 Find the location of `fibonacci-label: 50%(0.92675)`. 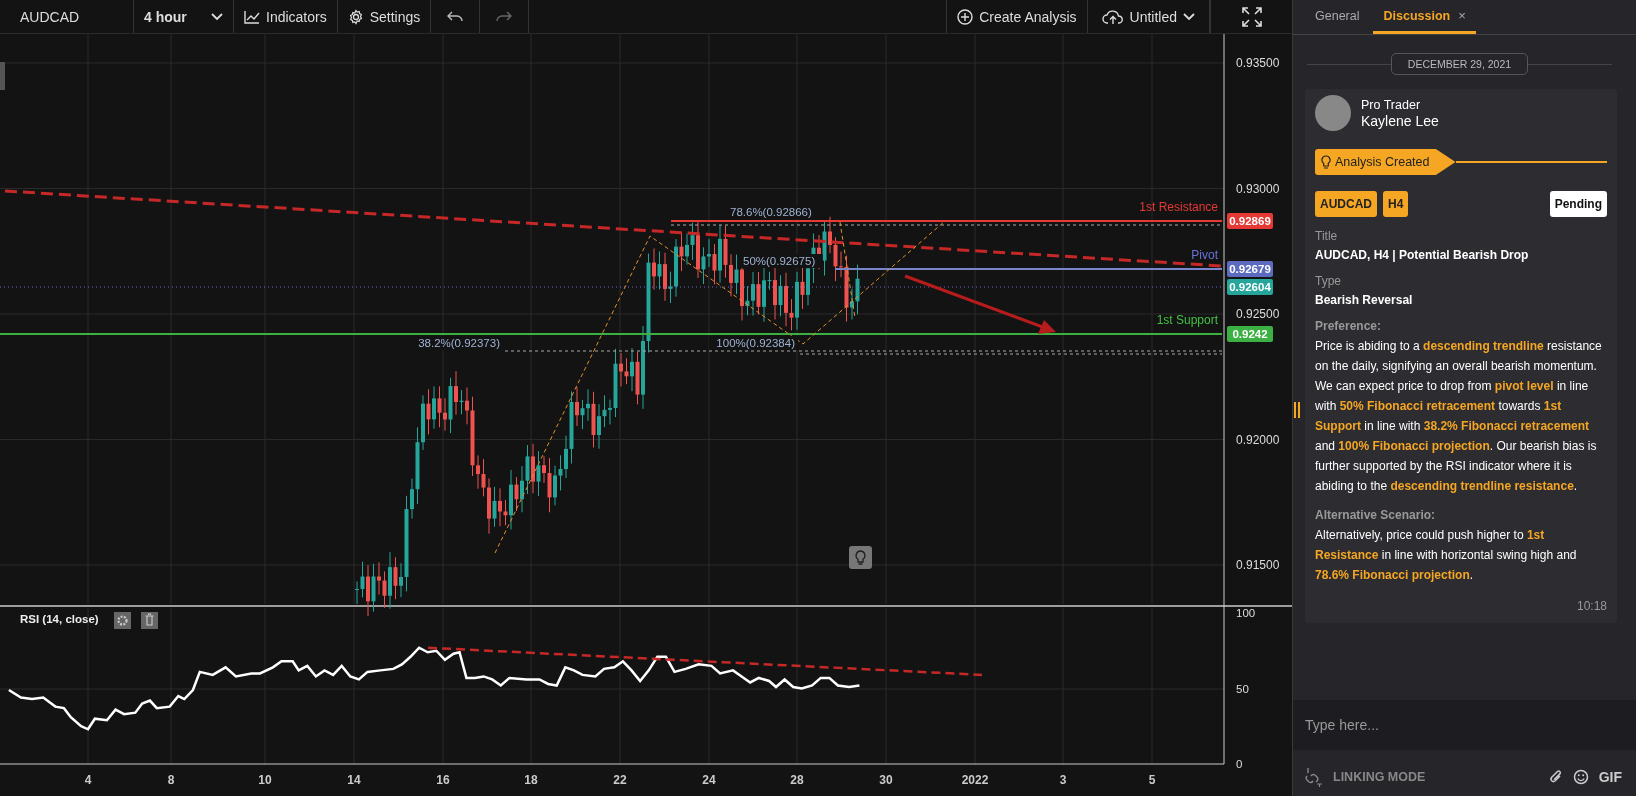

fibonacci-label: 50%(0.92675) is located at coordinates (779, 261).